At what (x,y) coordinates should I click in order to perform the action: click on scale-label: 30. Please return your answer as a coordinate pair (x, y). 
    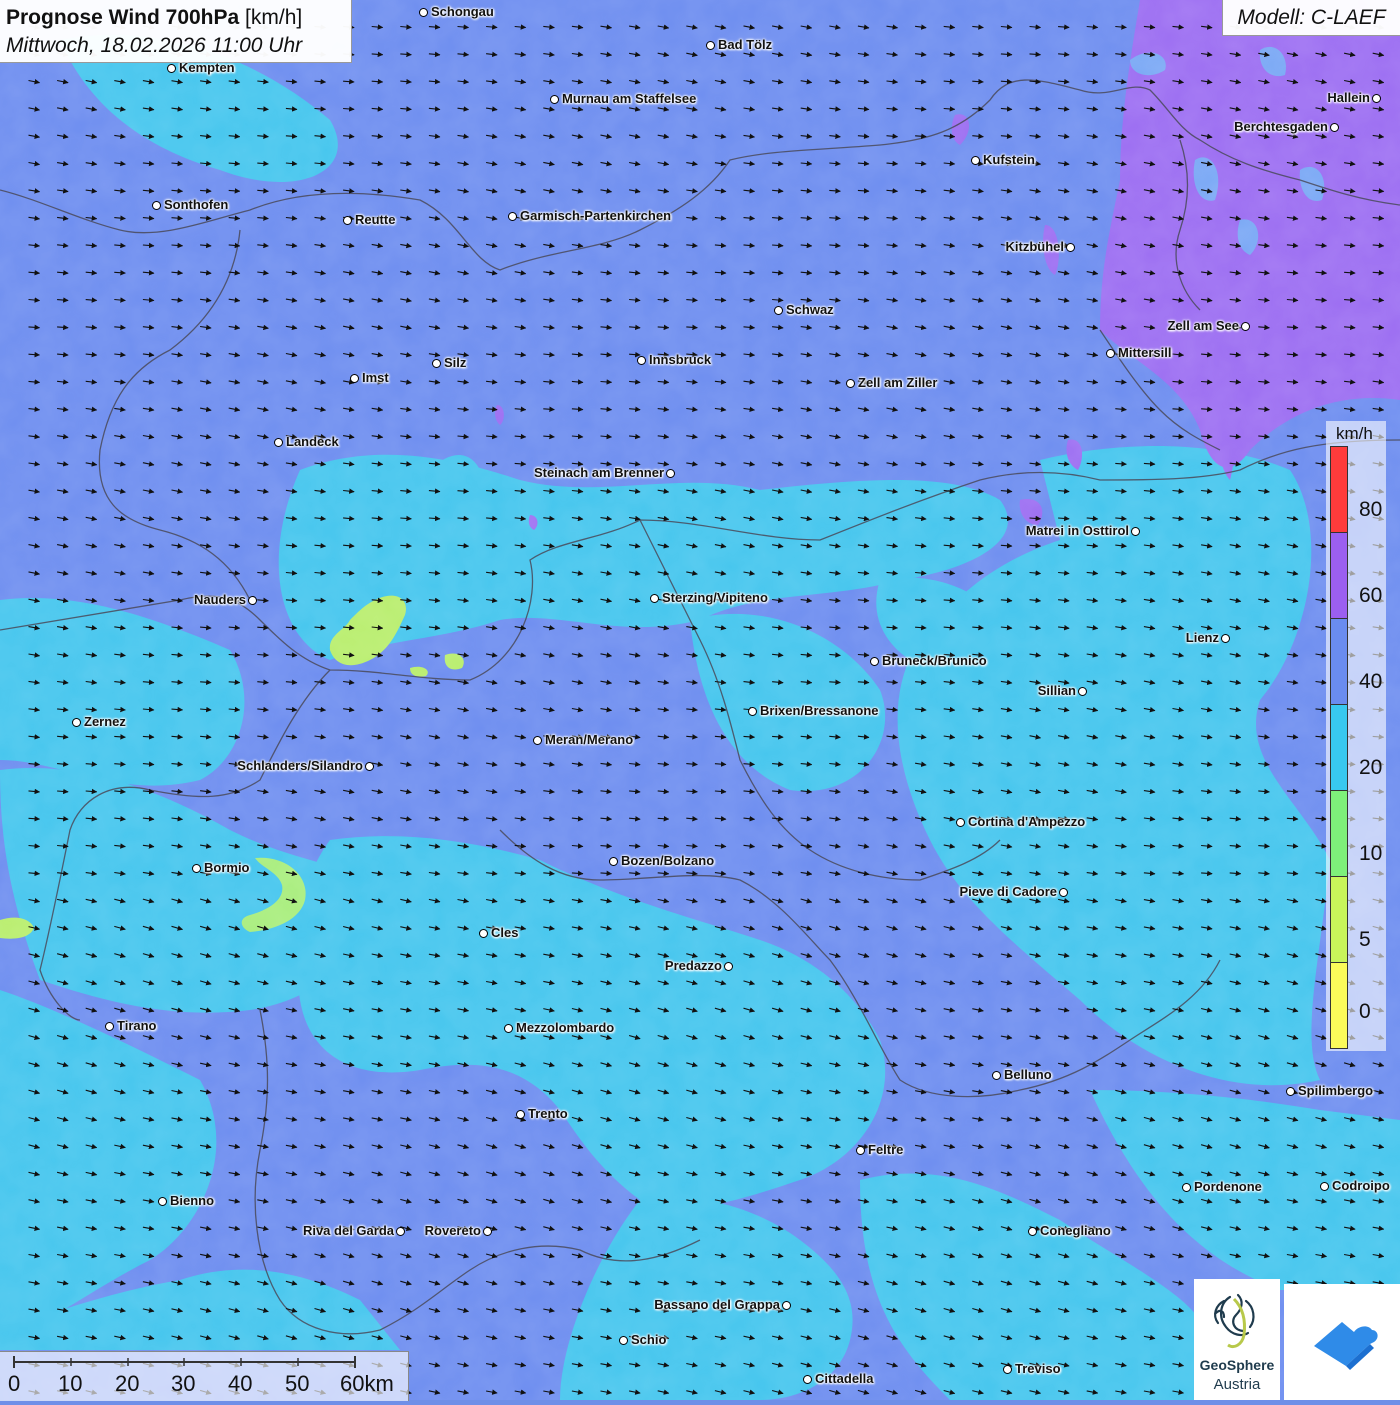
    Looking at the image, I should click on (183, 1383).